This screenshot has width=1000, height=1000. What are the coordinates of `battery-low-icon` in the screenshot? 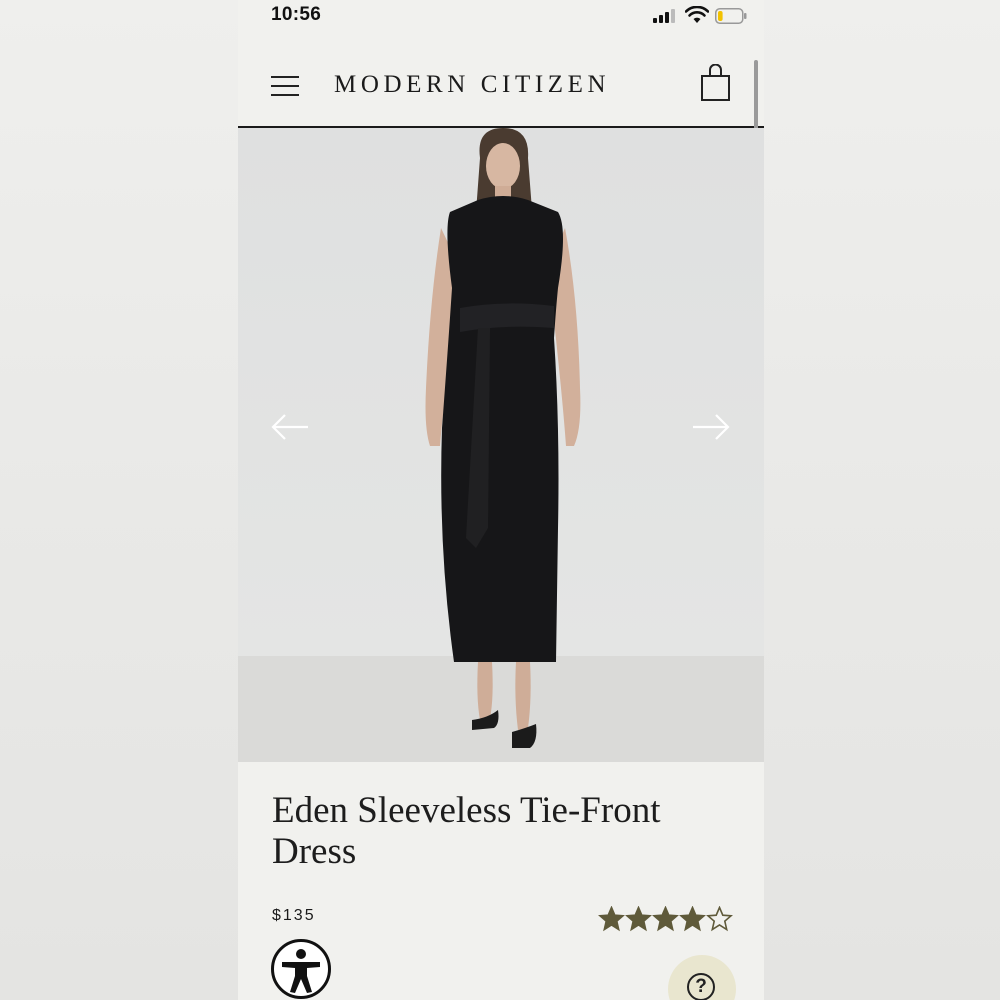 It's located at (731, 16).